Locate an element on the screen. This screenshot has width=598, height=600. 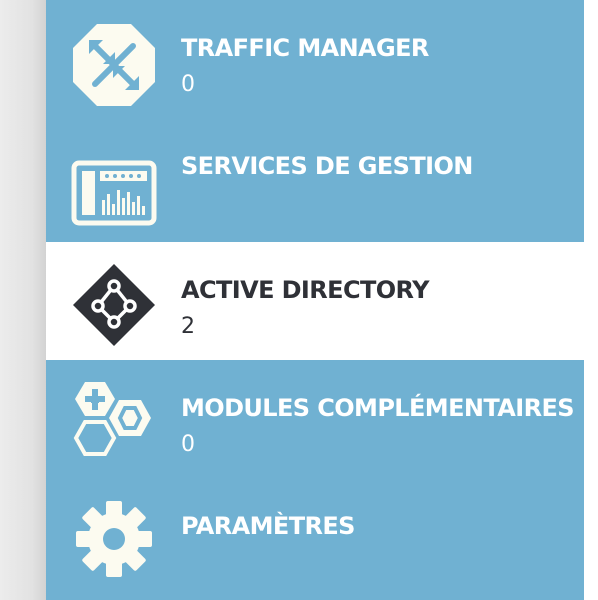
gear-icon is located at coordinates (114, 539).